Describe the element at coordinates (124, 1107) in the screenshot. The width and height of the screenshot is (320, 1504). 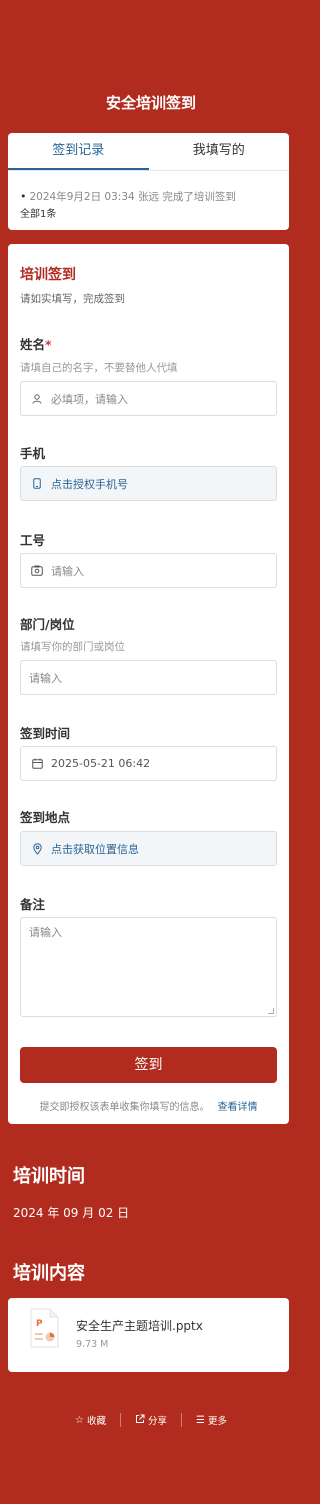
I see `consent-text: 提交即授权该表单收集你填写的信息。` at that location.